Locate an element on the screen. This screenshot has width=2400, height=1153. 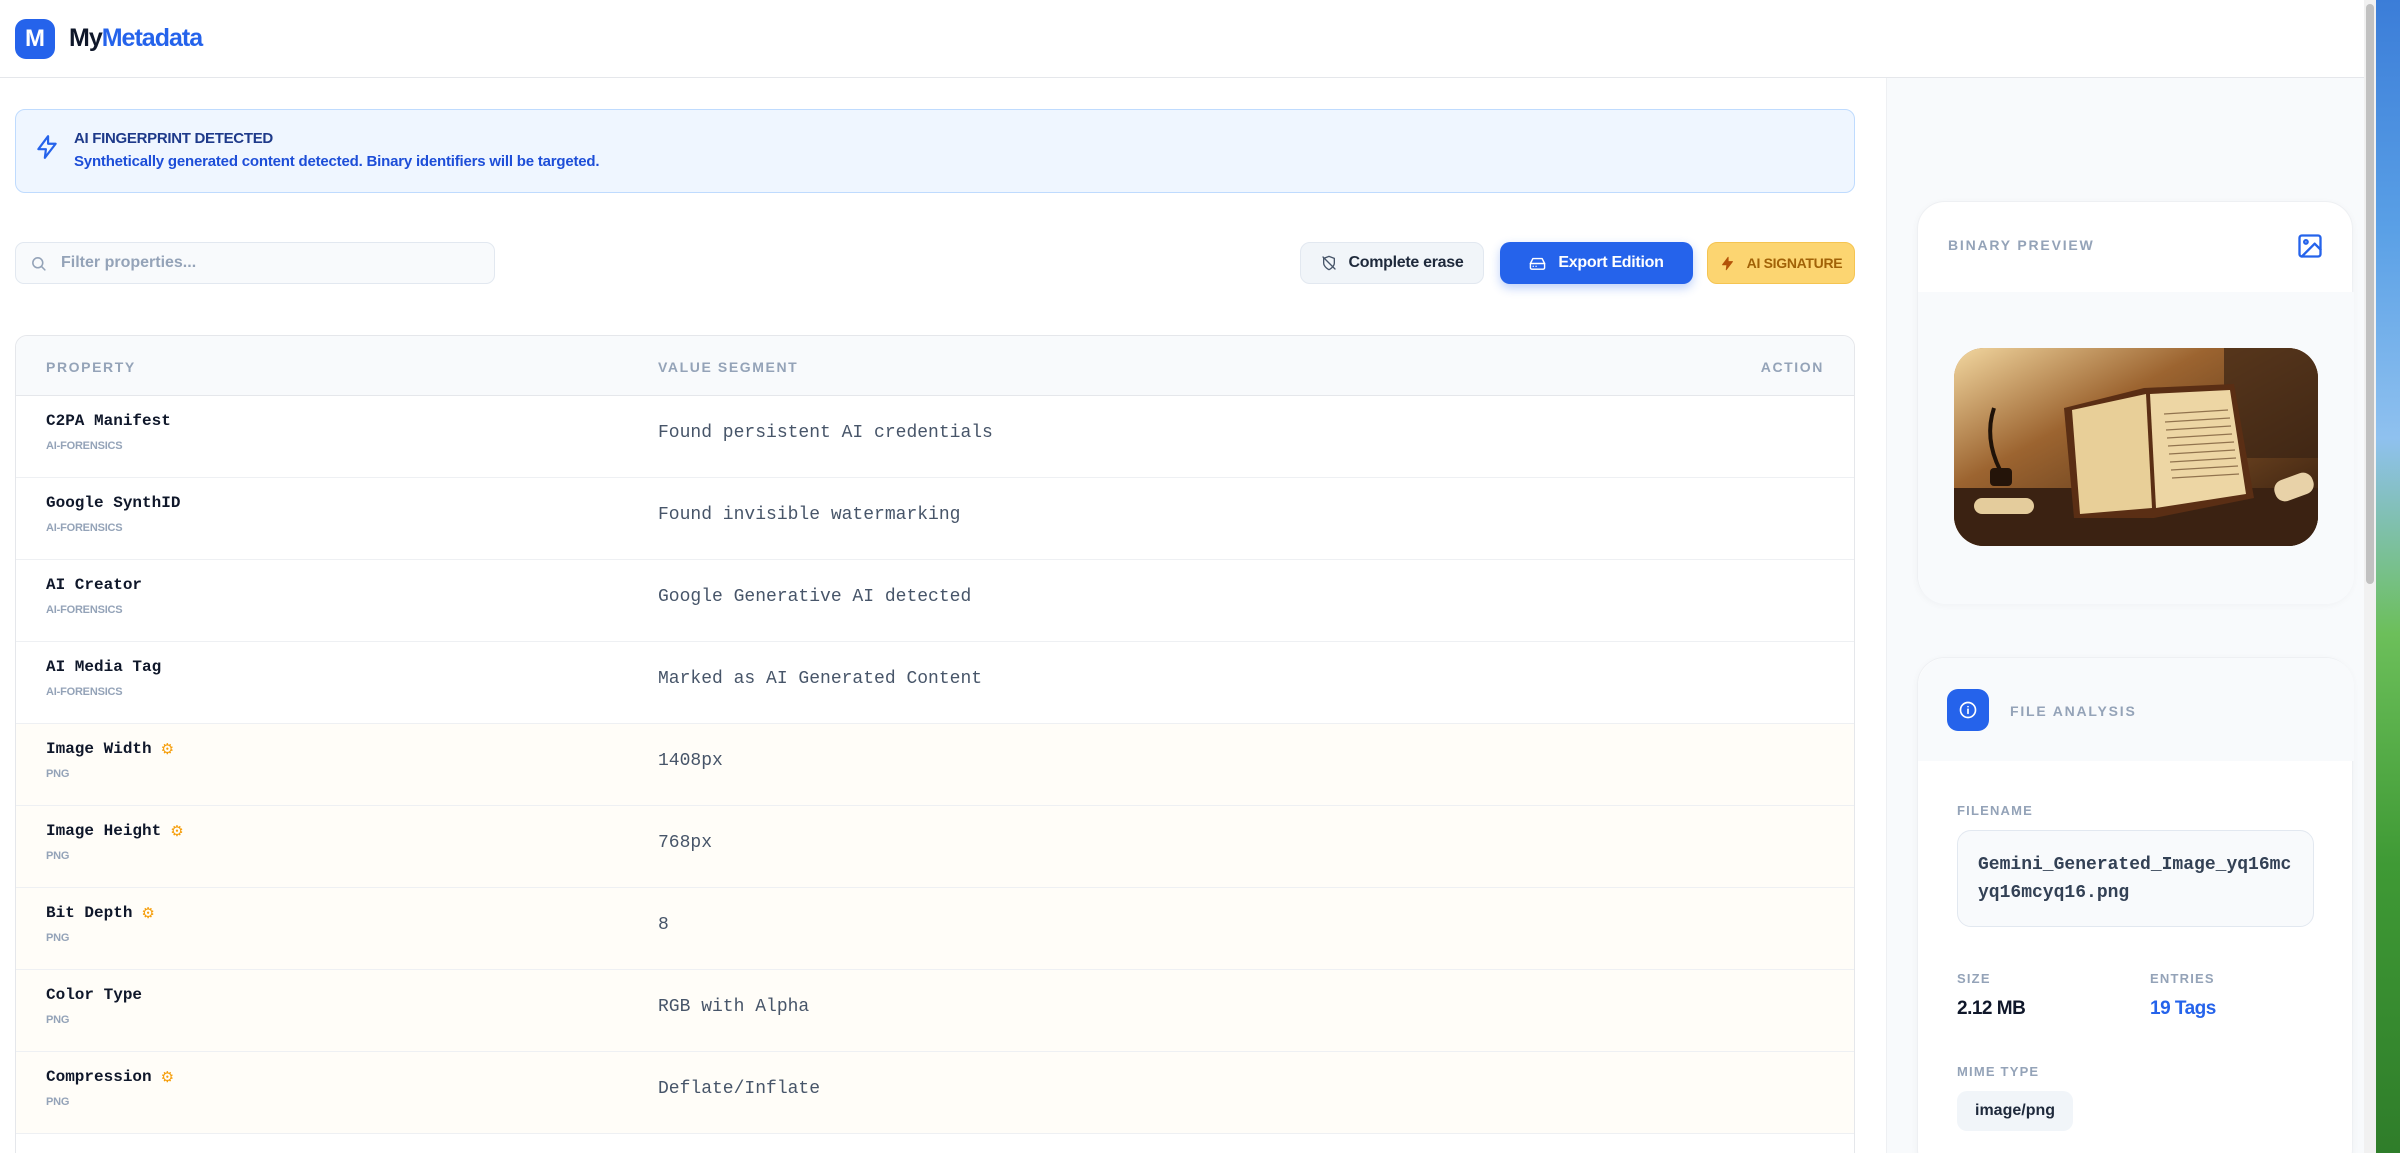
property-name: Image Width ⚙ is located at coordinates (110, 749).